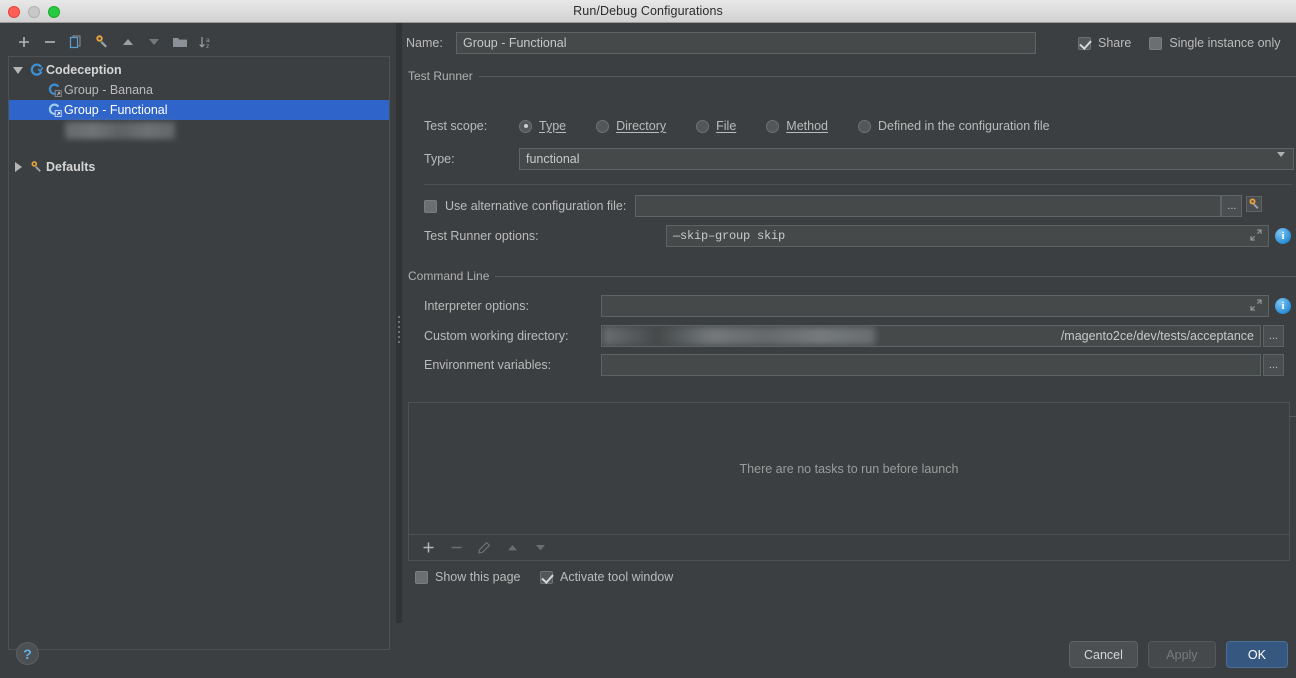 This screenshot has width=1296, height=678. Describe the element at coordinates (428, 548) in the screenshot. I see `add-task-button` at that location.